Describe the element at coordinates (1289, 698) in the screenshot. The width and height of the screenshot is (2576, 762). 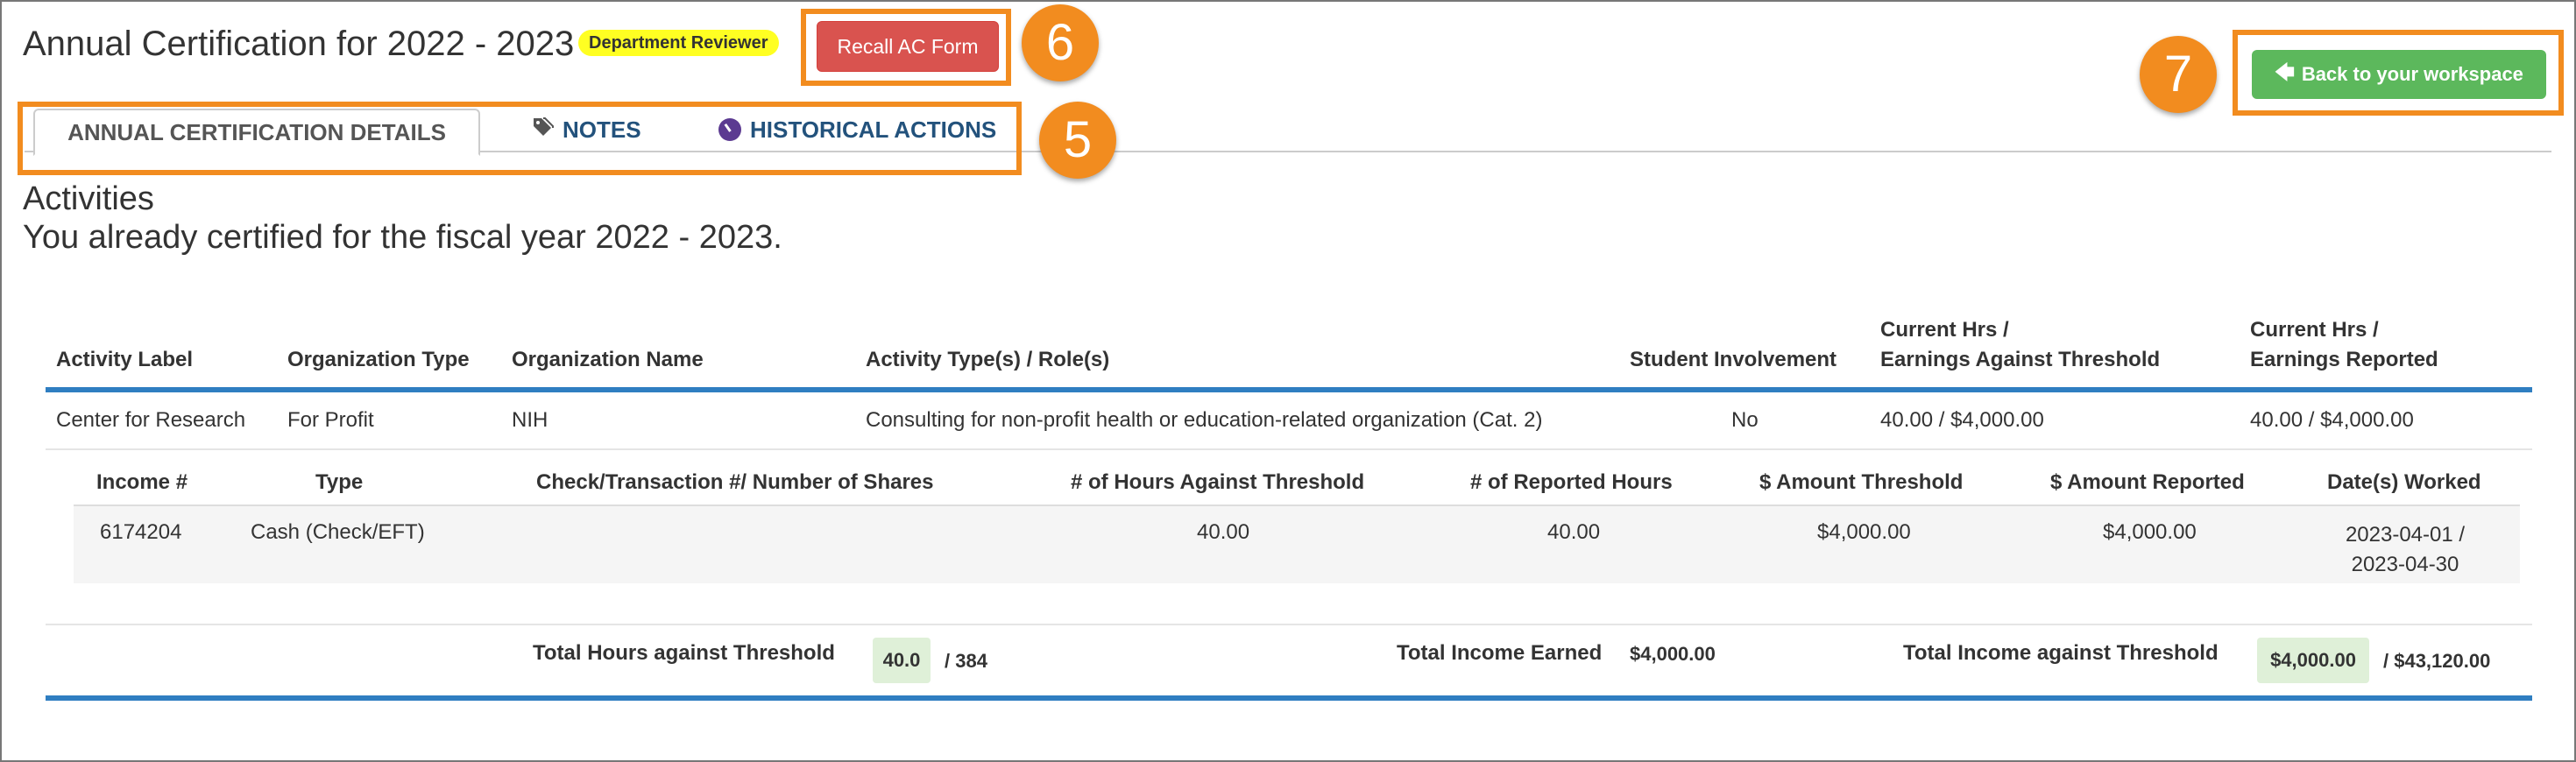
I see `table-footer-rule` at that location.